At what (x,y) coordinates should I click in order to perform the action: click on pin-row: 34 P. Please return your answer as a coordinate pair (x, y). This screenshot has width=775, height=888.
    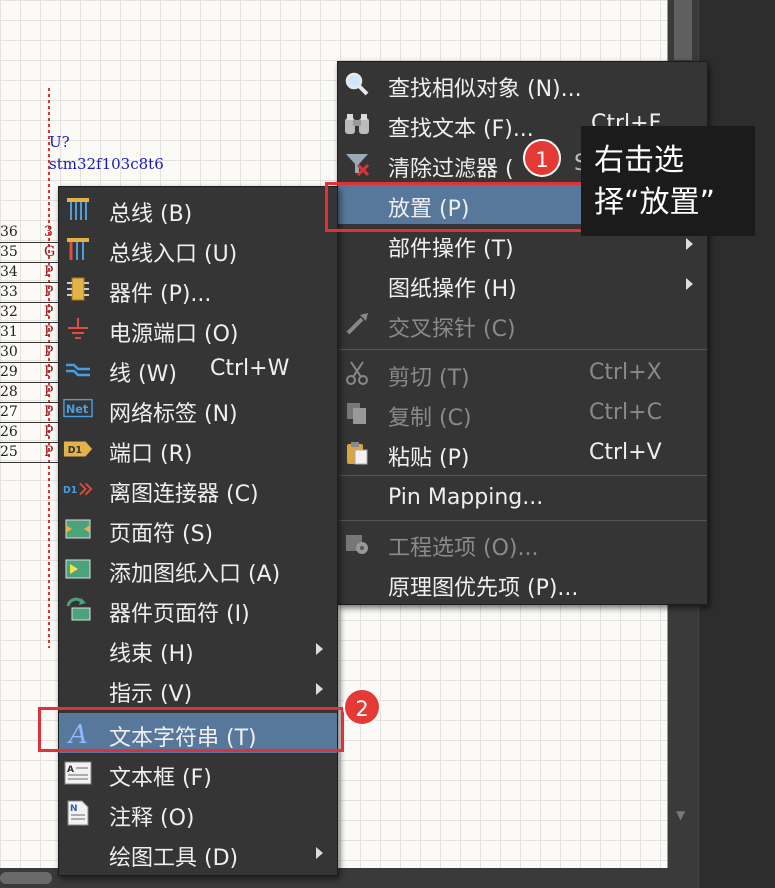
    Looking at the image, I should click on (30, 273).